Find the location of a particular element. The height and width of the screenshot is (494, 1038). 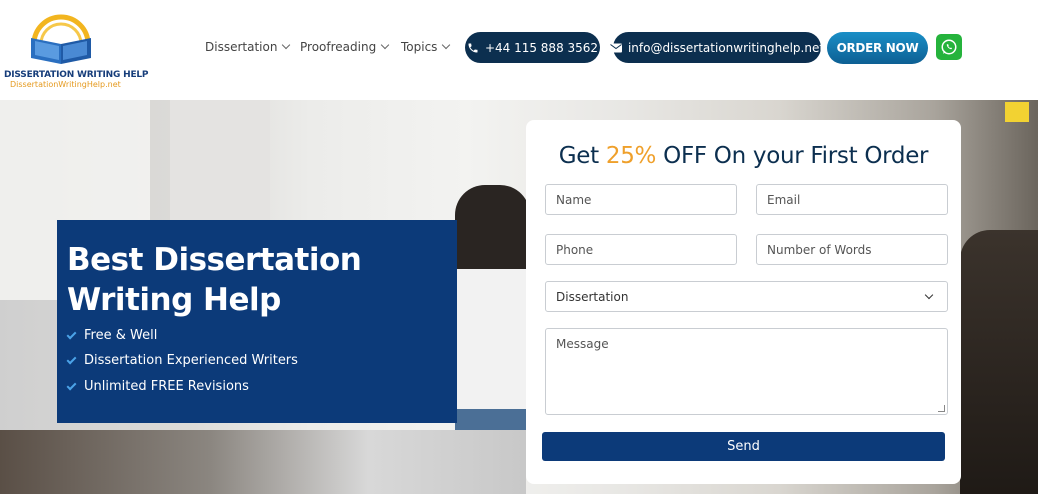

email-input: Email is located at coordinates (852, 199).